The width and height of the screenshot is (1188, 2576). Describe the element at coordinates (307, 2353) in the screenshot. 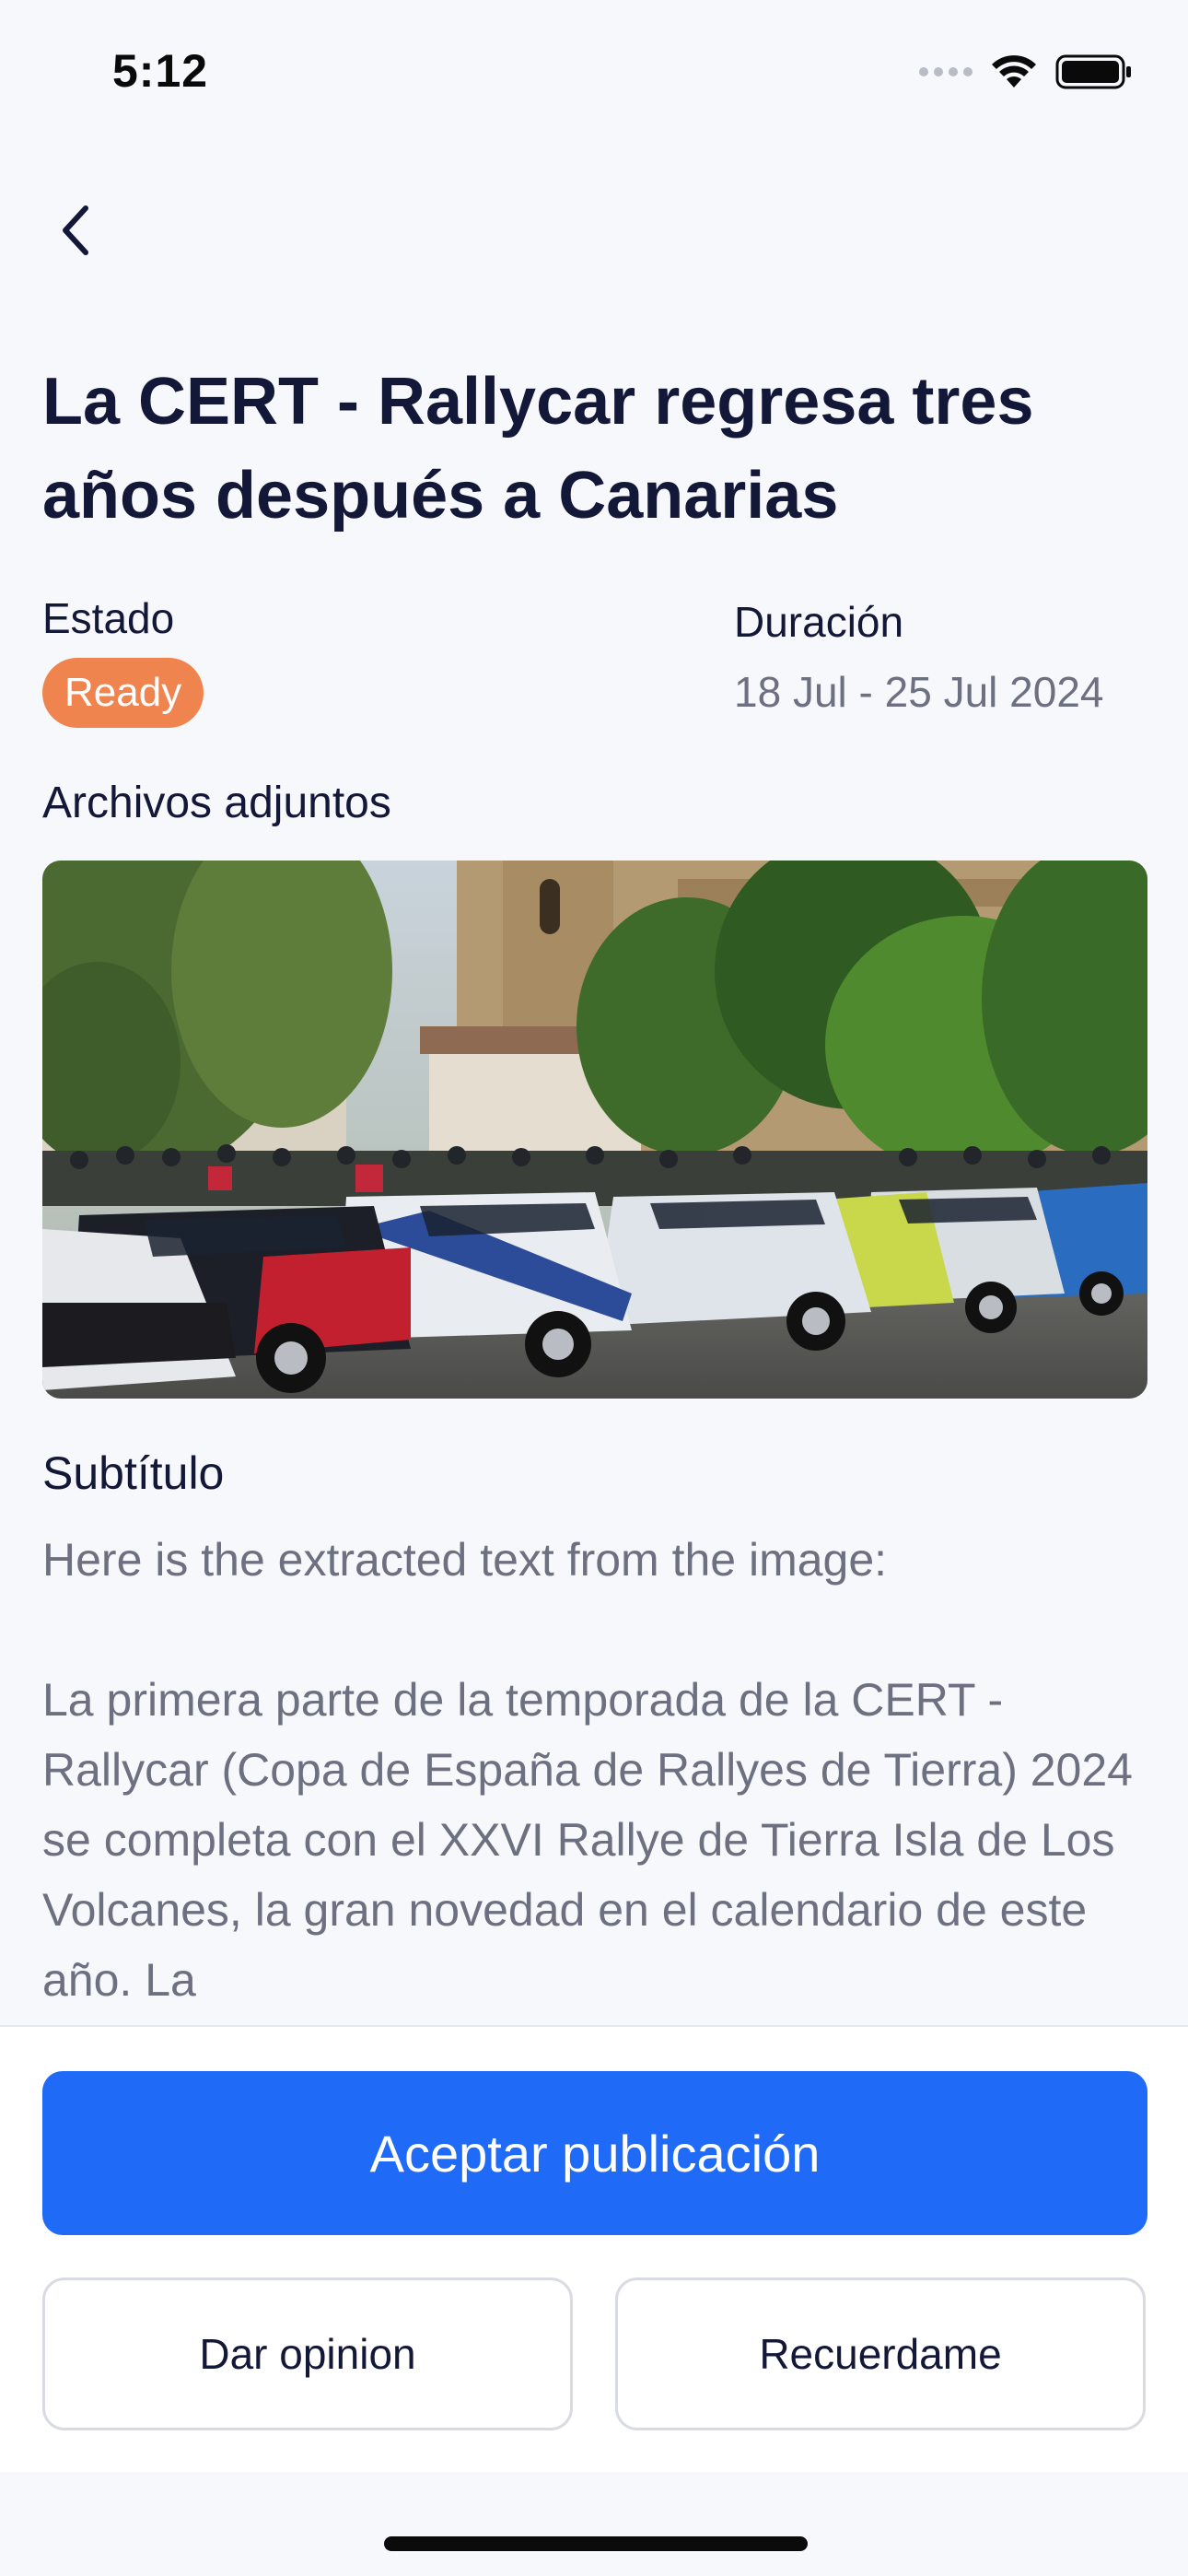

I see `give-opinion-button: Dar opinion` at that location.